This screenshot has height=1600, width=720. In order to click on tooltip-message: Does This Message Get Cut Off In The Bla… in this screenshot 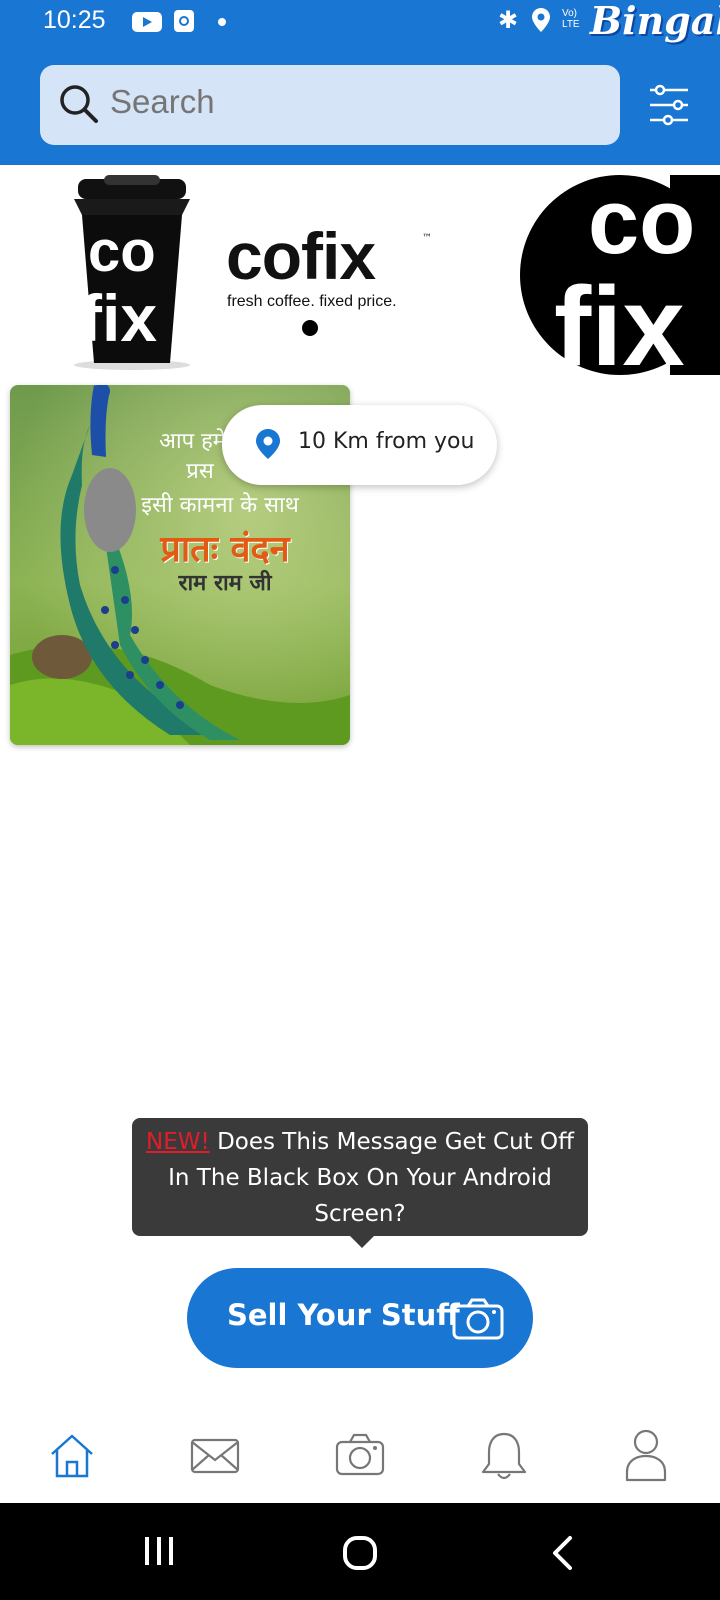, I will do `click(371, 1178)`.